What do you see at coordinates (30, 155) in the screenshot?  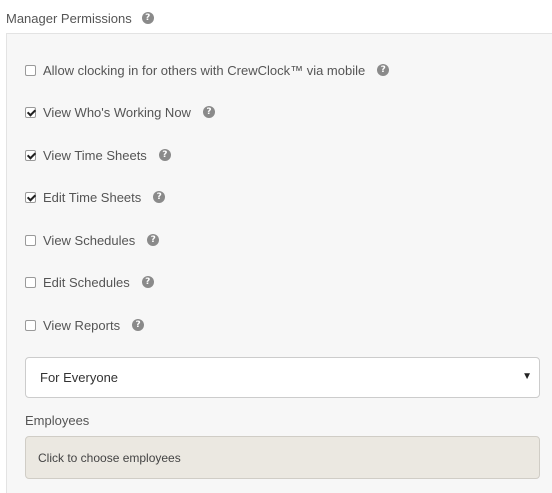 I see `view-time-sheets-checkbox` at bounding box center [30, 155].